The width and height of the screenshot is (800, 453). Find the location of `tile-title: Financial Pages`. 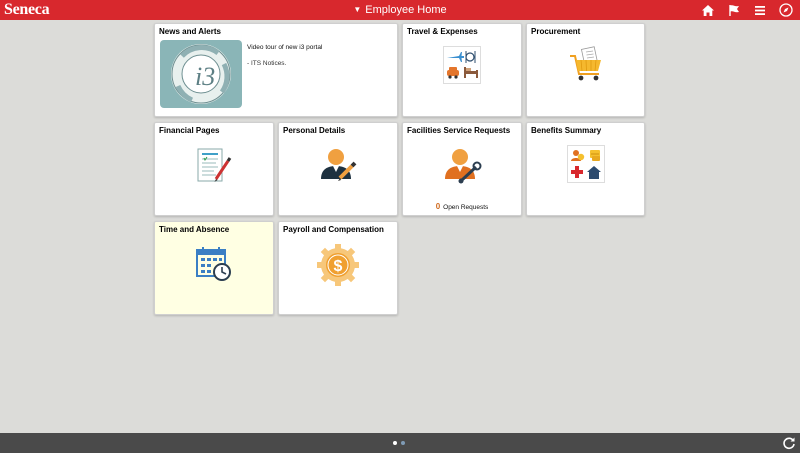

tile-title: Financial Pages is located at coordinates (189, 130).